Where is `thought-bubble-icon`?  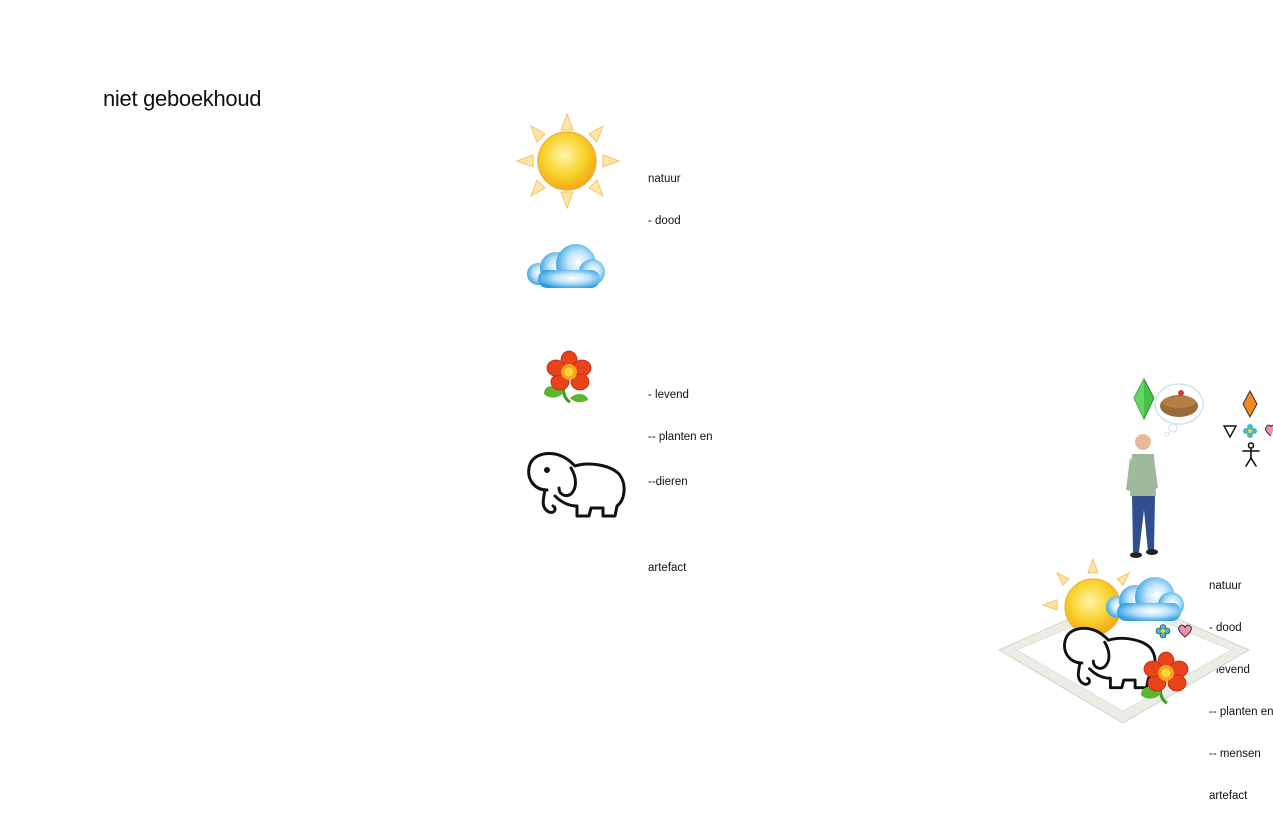
thought-bubble-icon is located at coordinates (1179, 410).